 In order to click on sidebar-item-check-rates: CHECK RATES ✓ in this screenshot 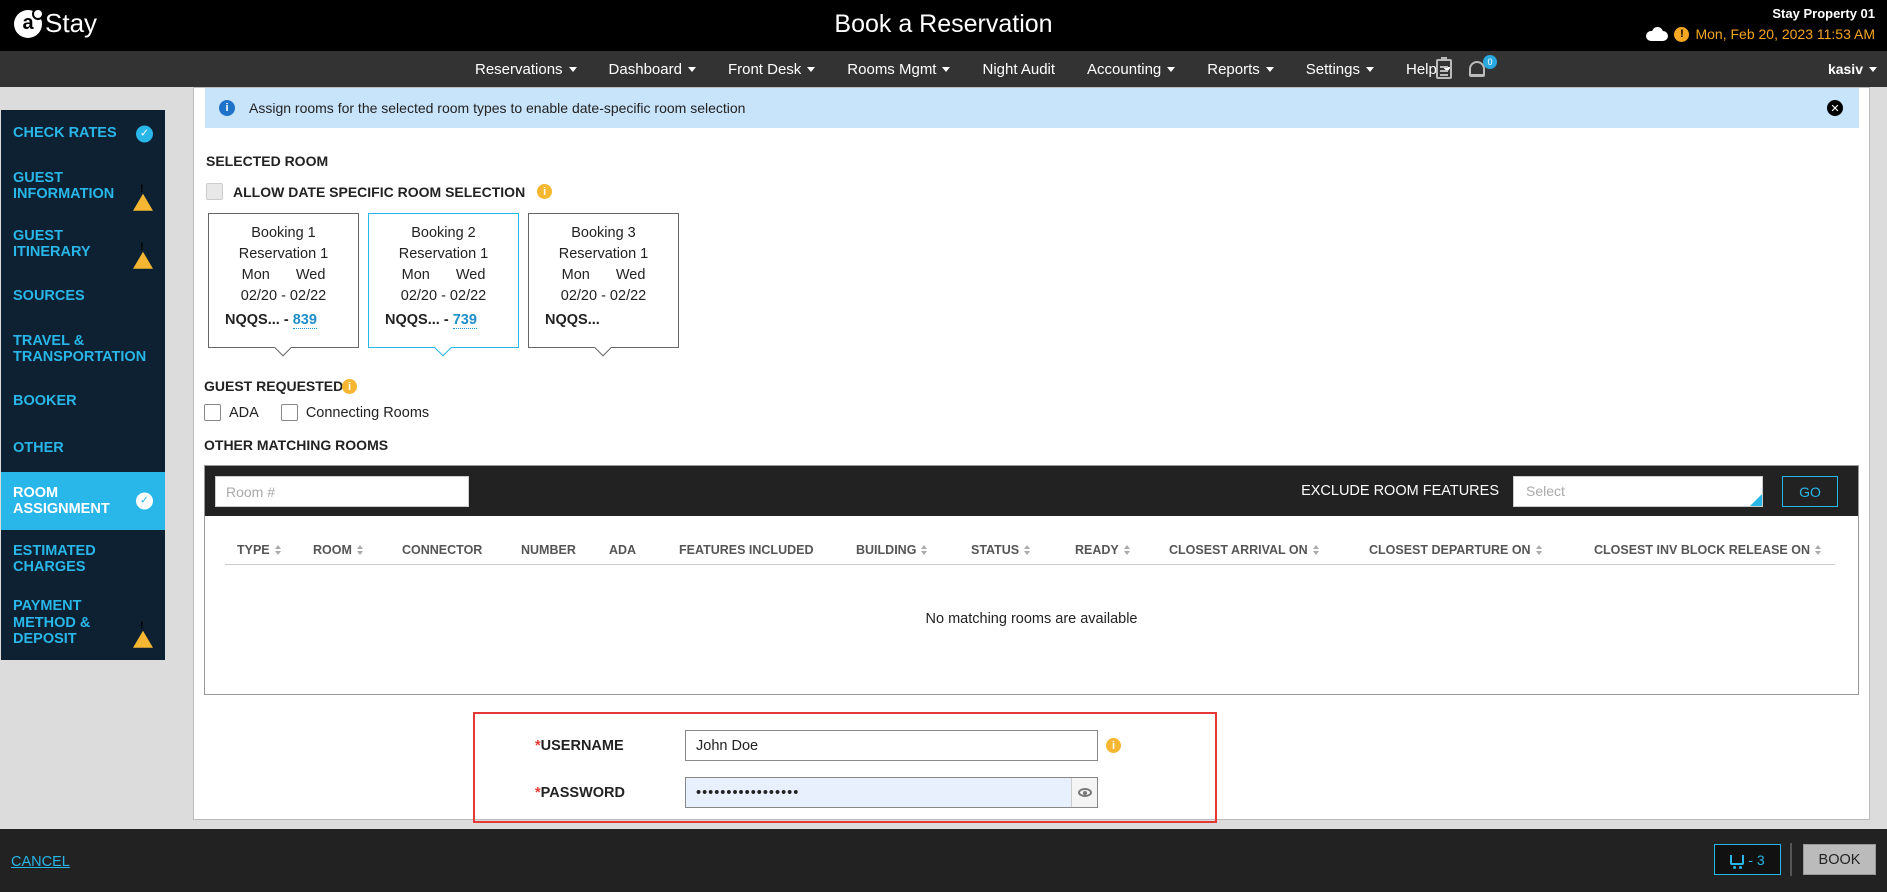, I will do `click(83, 133)`.